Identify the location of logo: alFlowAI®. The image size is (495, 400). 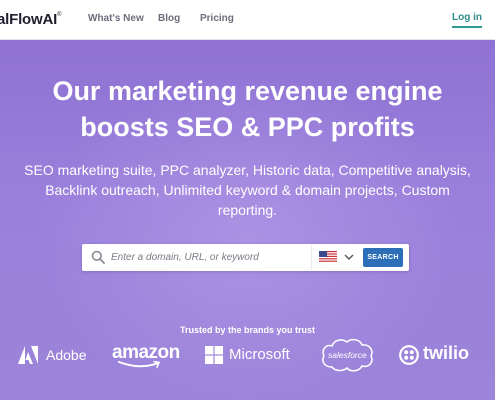
(31, 19).